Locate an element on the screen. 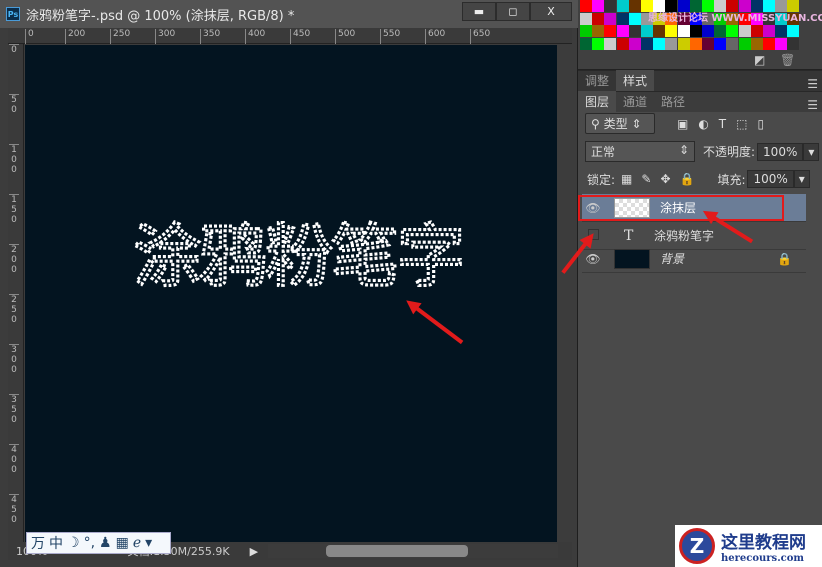  minimize-button: ▬ is located at coordinates (479, 11).